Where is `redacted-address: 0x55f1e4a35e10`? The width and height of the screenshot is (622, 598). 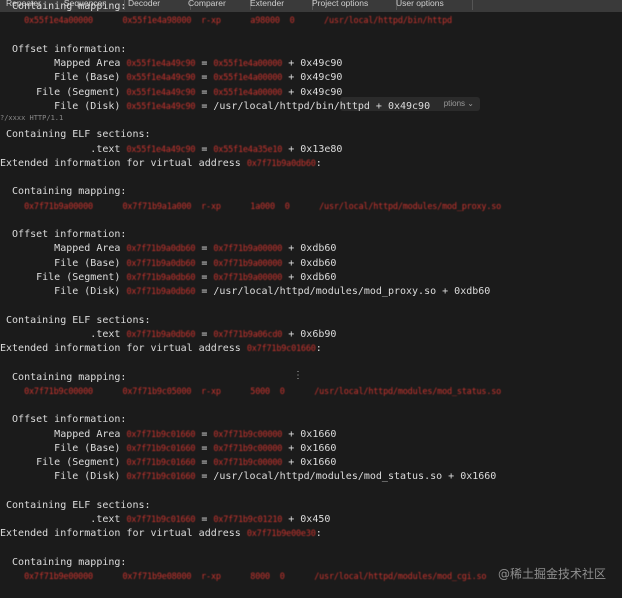 redacted-address: 0x55f1e4a35e10 is located at coordinates (248, 149).